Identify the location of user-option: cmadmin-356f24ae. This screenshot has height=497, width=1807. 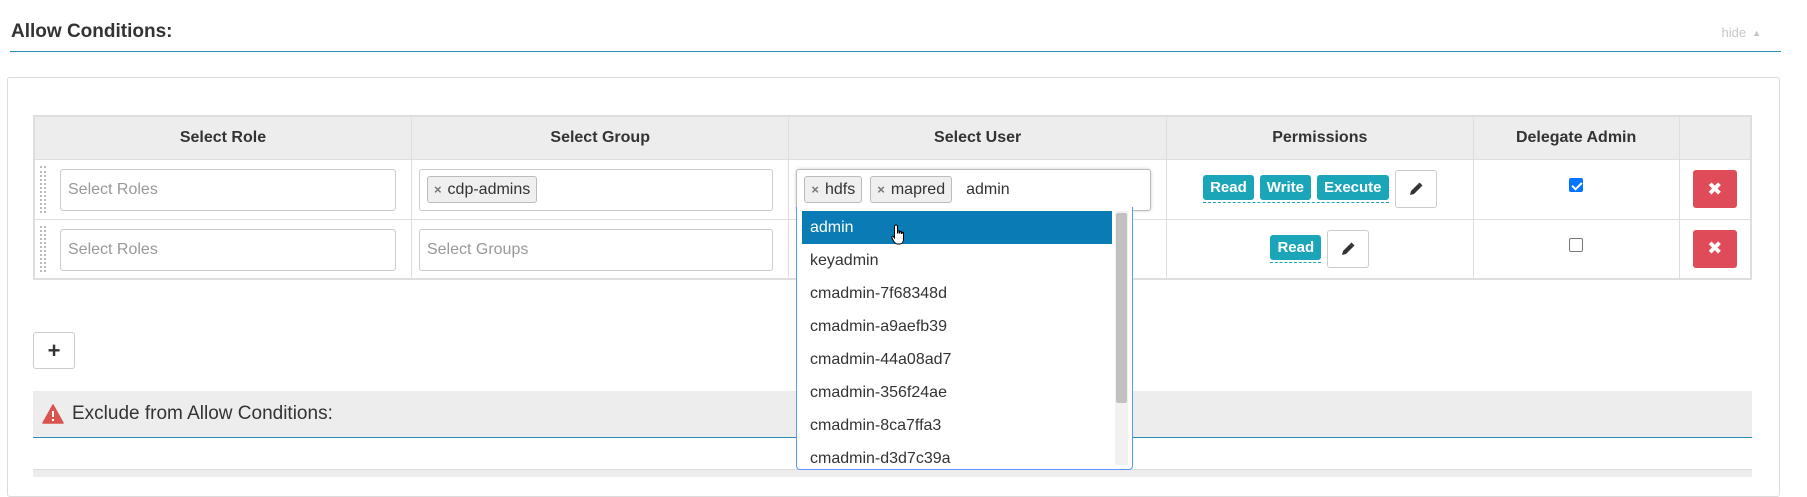
(957, 392).